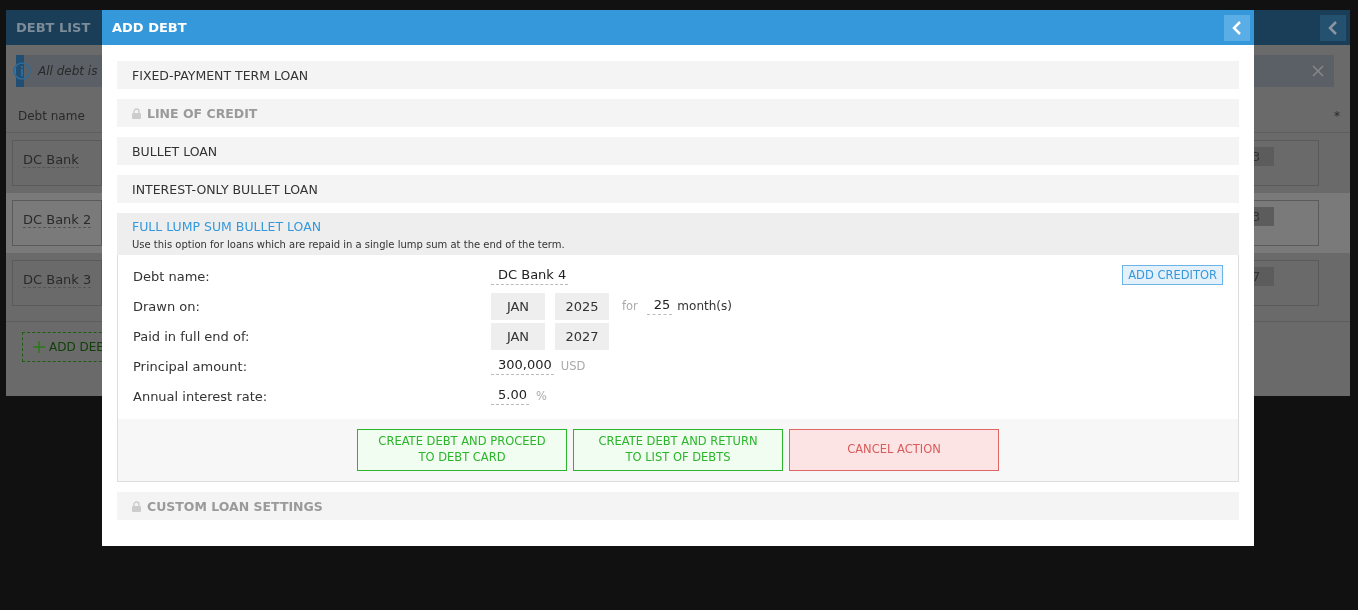  Describe the element at coordinates (172, 276) in the screenshot. I see `field-label: Debt name:` at that location.